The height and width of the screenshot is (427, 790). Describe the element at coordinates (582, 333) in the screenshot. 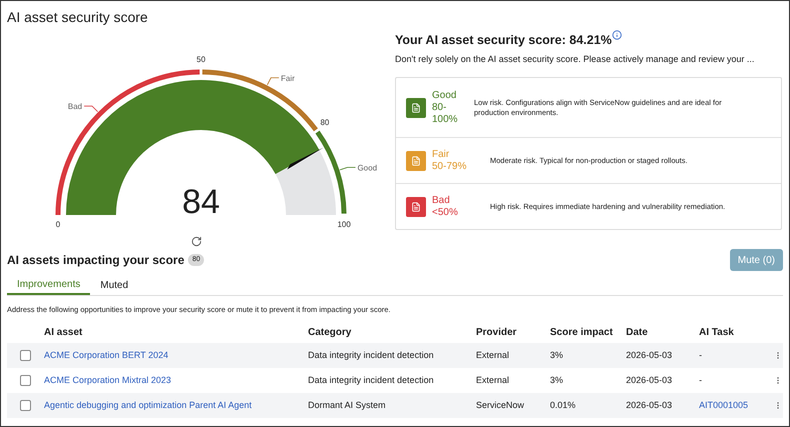

I see `column-header: Score impact` at that location.